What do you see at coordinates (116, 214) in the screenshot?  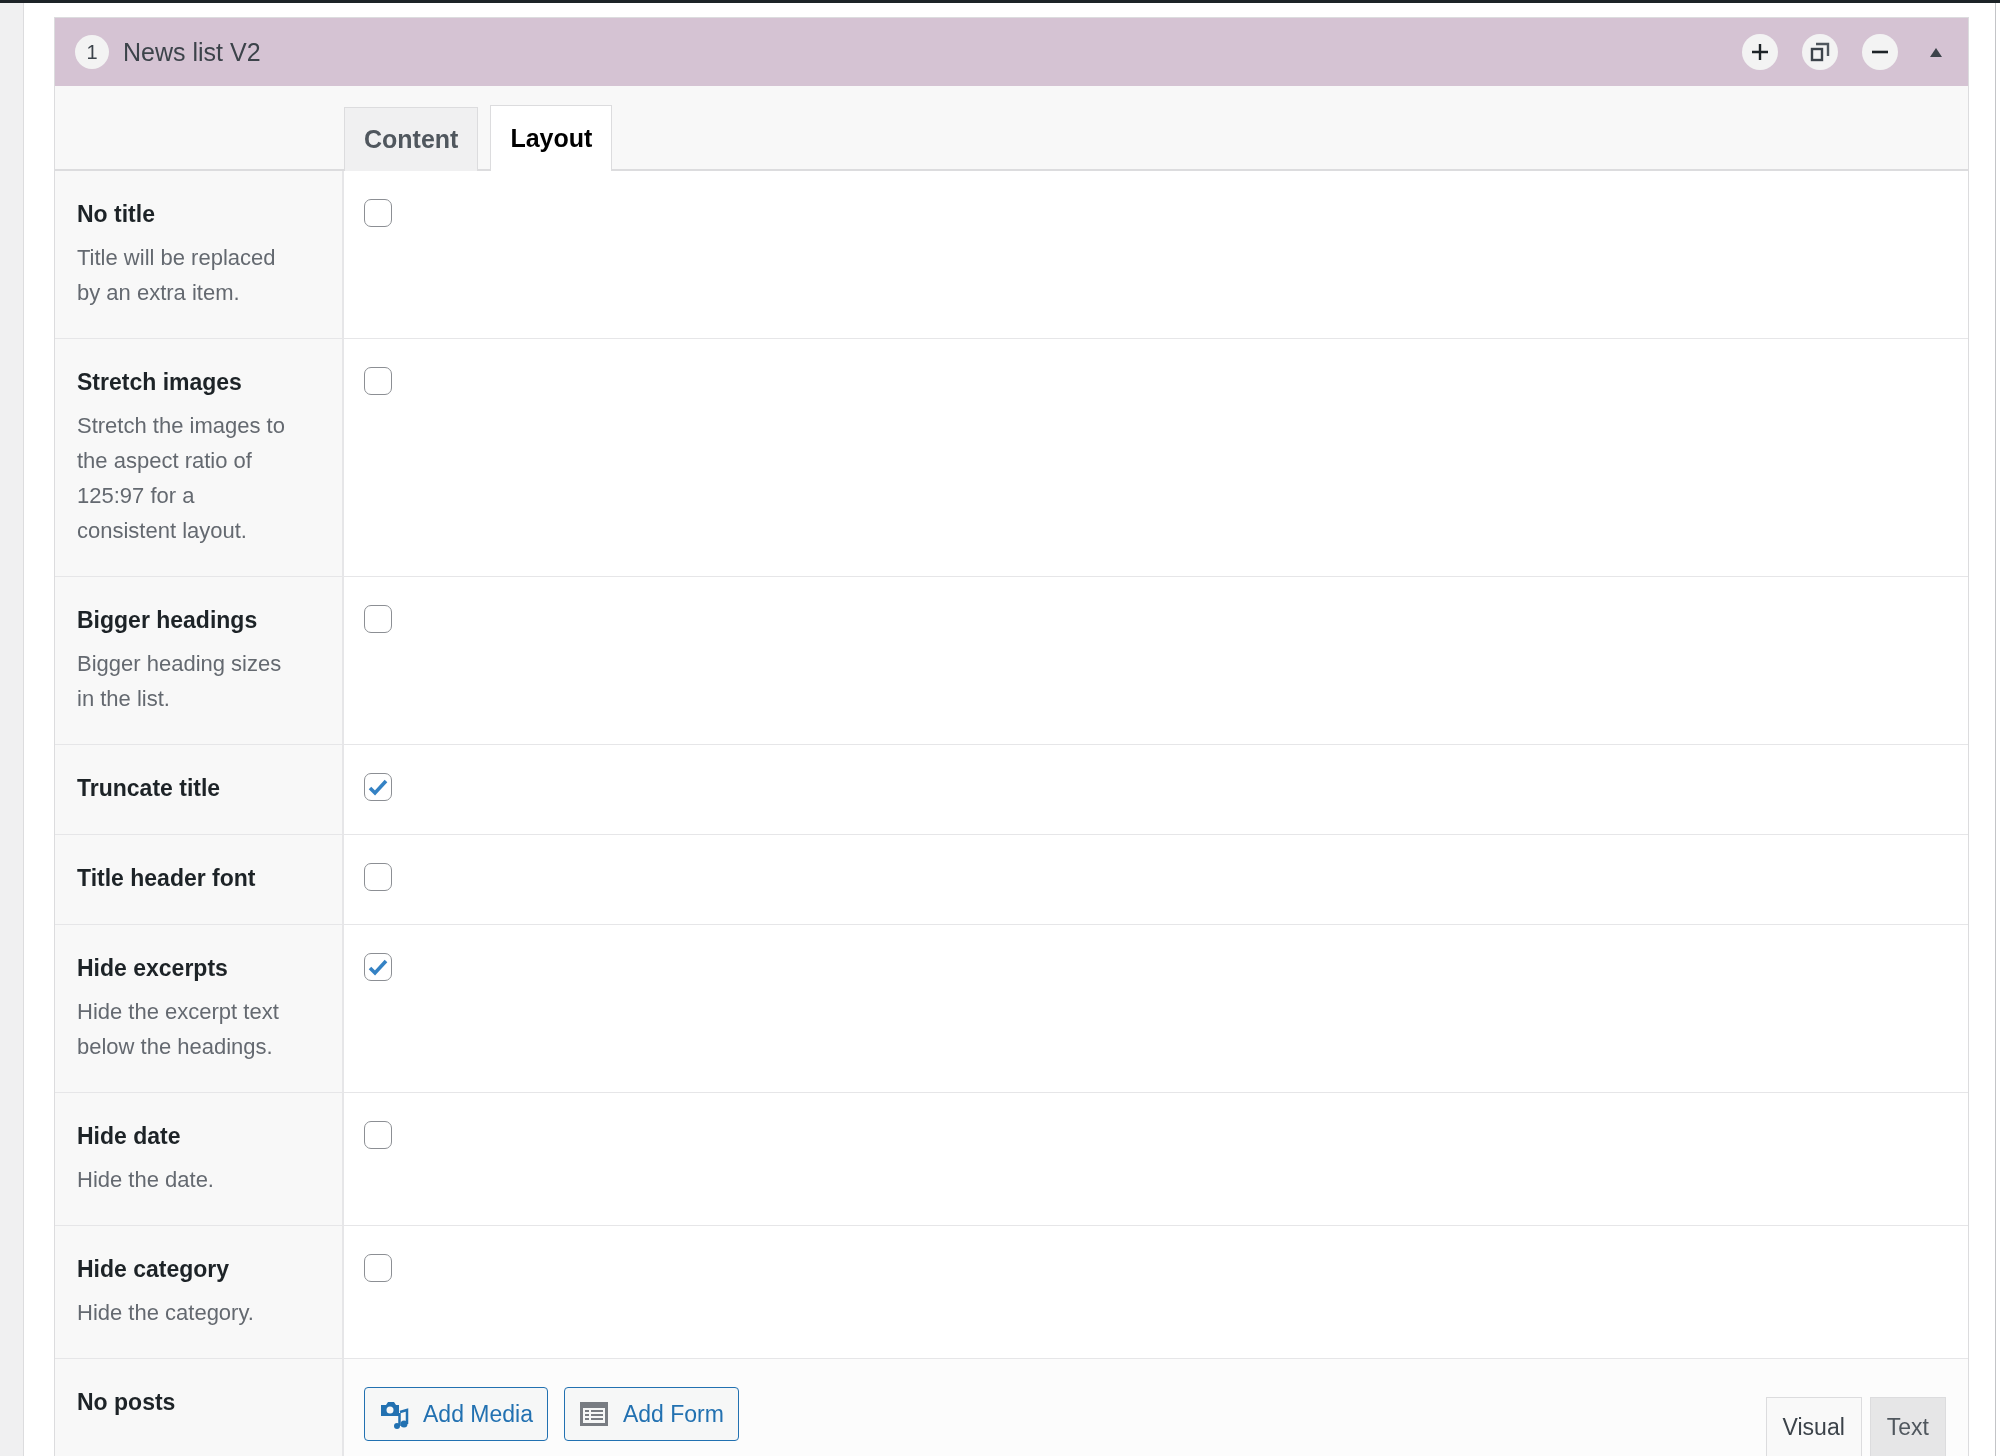 I see `option-label: No title` at bounding box center [116, 214].